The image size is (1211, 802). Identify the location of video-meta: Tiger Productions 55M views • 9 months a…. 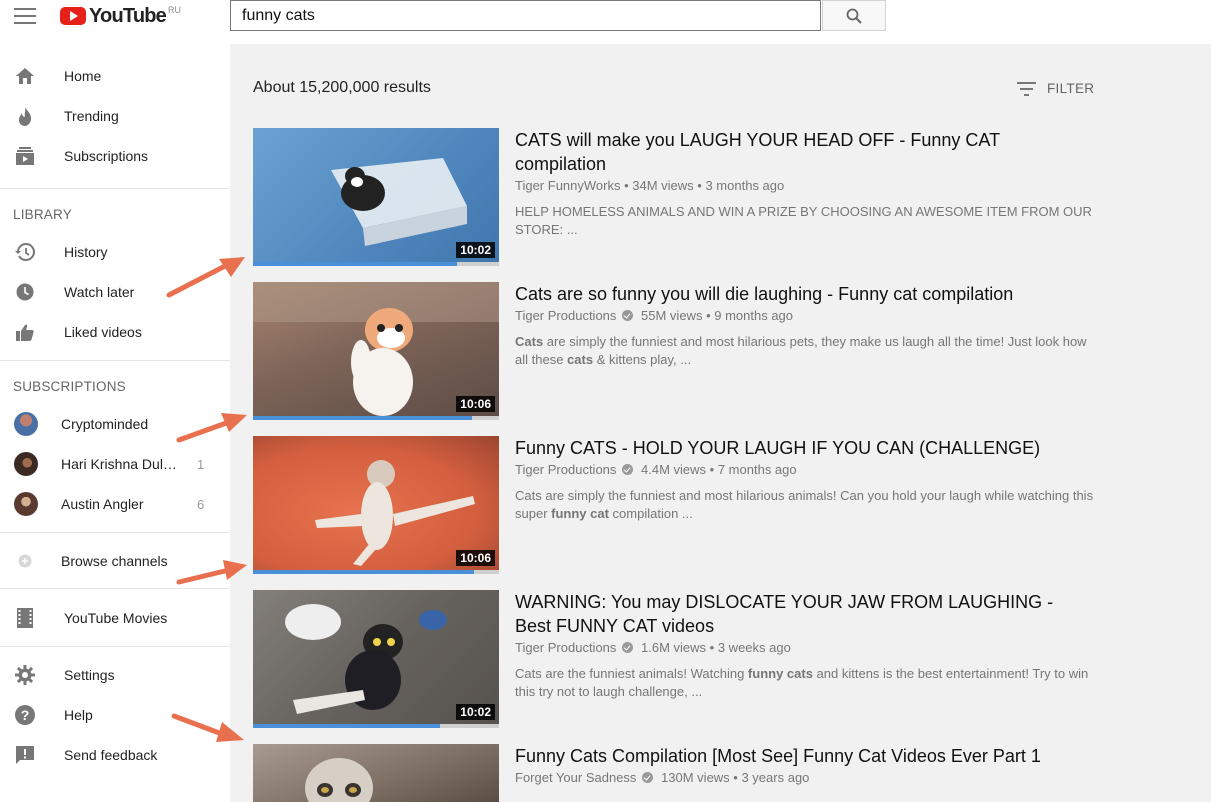
(654, 315).